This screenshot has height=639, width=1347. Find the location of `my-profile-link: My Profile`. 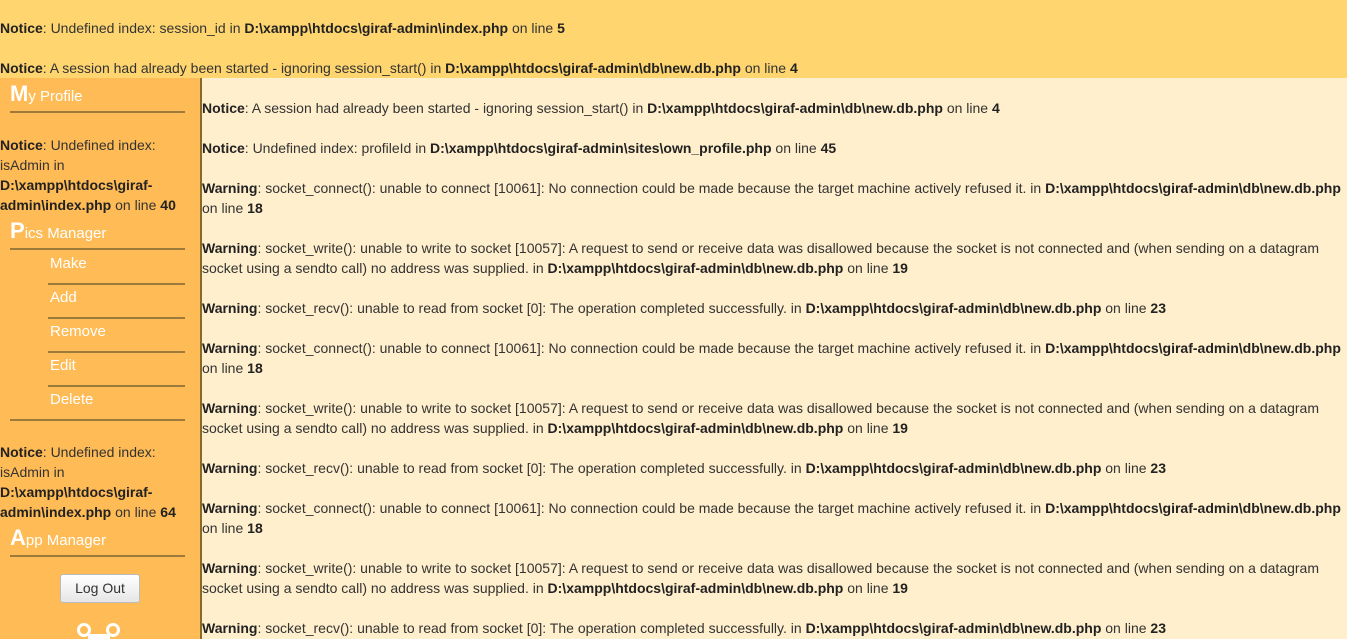

my-profile-link: My Profile is located at coordinates (97, 98).